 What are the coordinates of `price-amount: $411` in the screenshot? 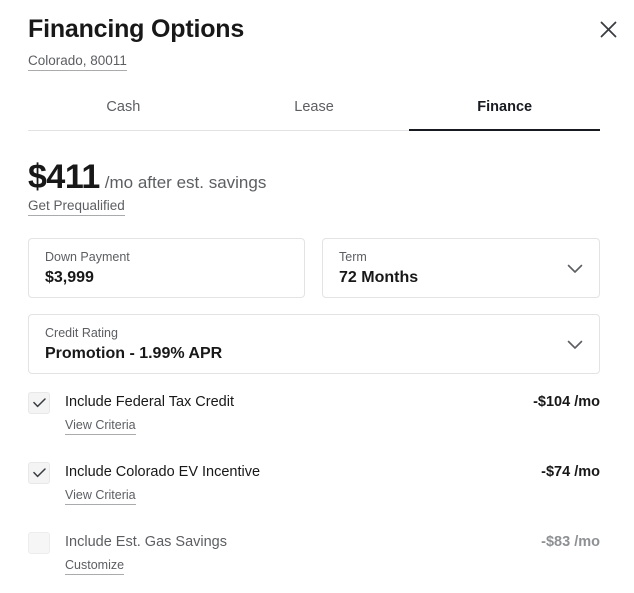 It's located at (64, 177).